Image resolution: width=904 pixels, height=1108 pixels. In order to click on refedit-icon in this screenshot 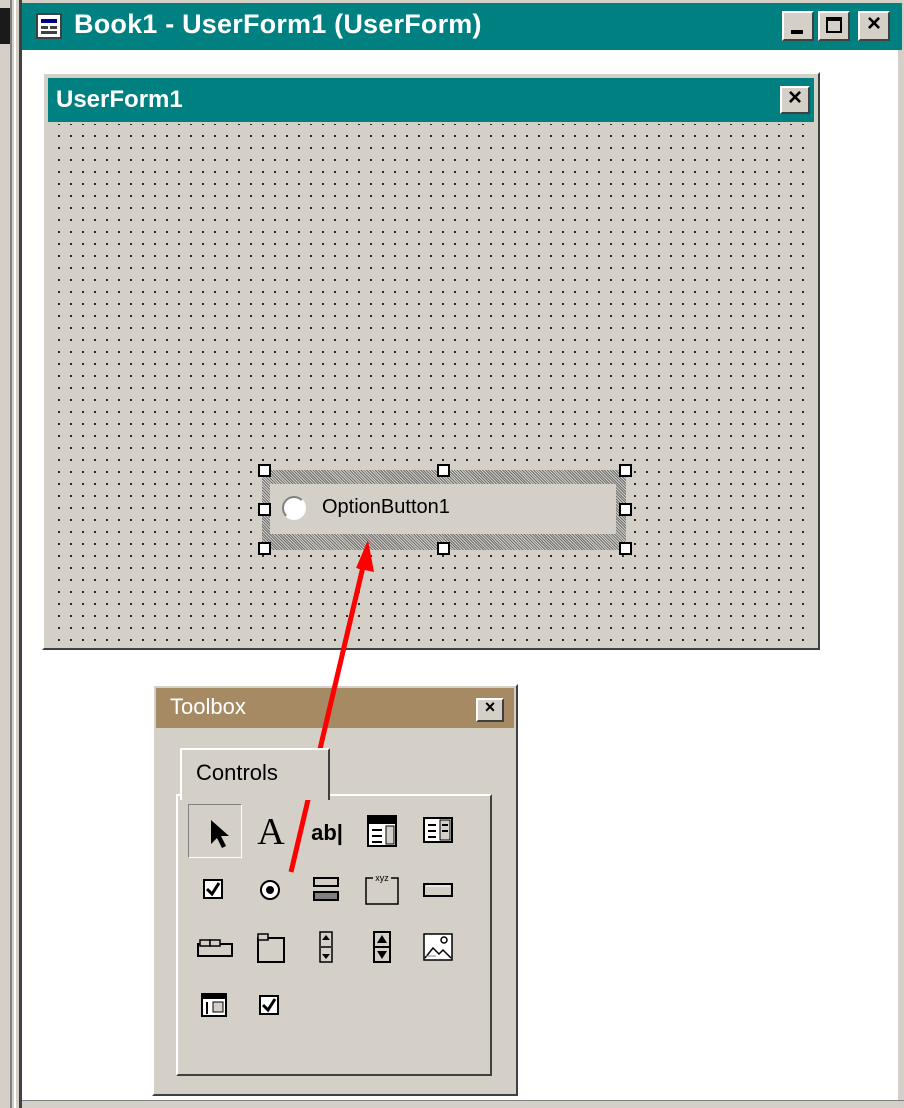, I will do `click(214, 1005)`.